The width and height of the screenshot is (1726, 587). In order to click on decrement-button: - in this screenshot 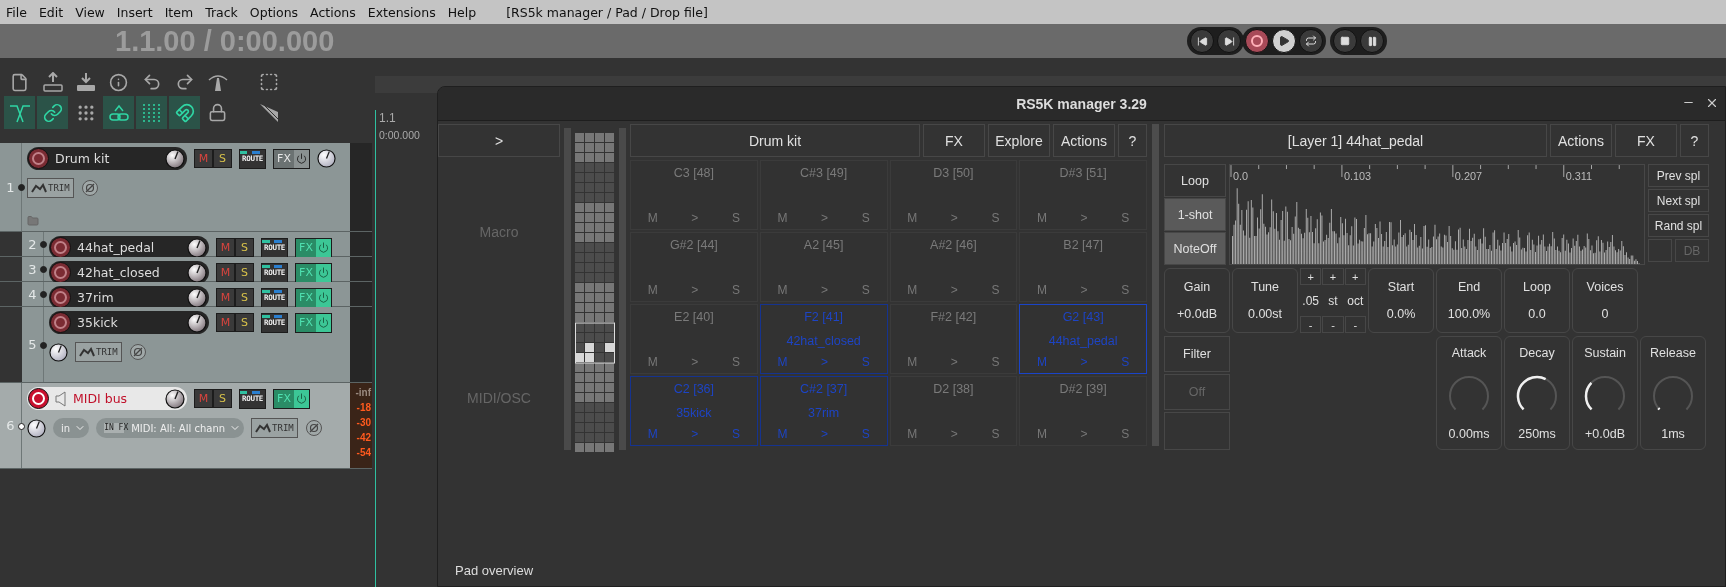, I will do `click(1355, 324)`.